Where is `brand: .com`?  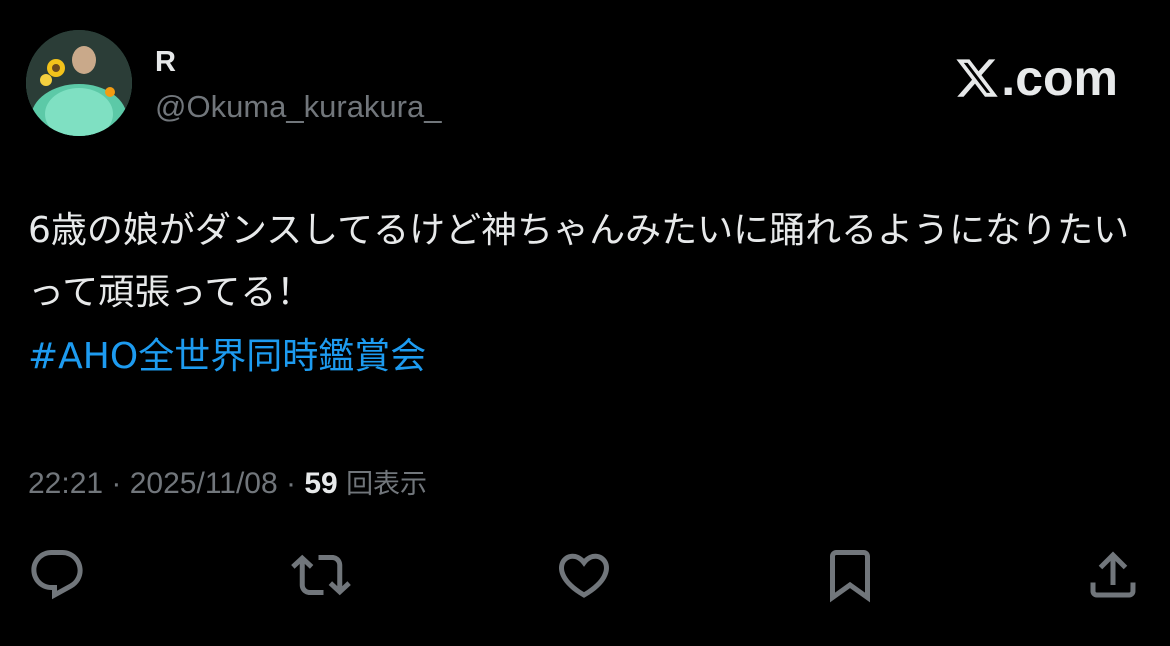 brand: .com is located at coordinates (1036, 78).